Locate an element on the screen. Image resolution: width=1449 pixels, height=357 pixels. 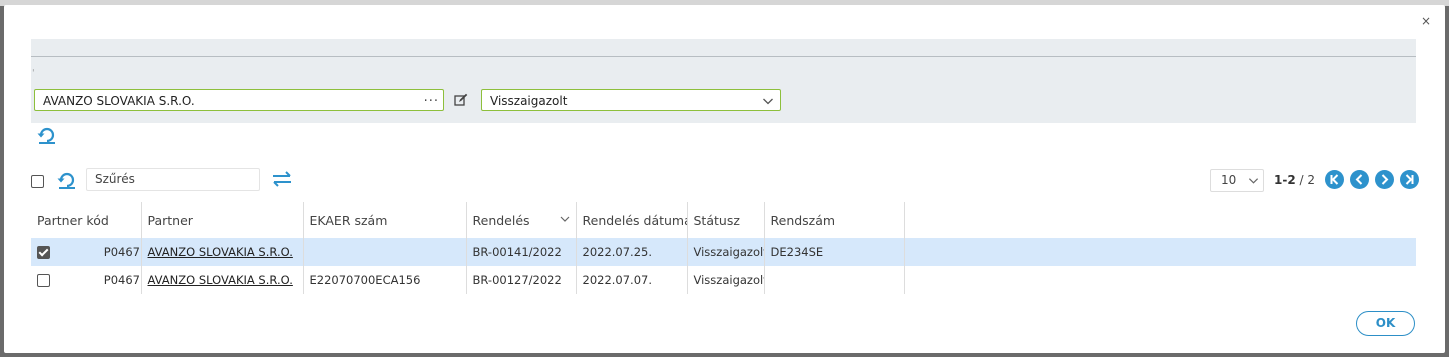
previous-page-icon is located at coordinates (1359, 179).